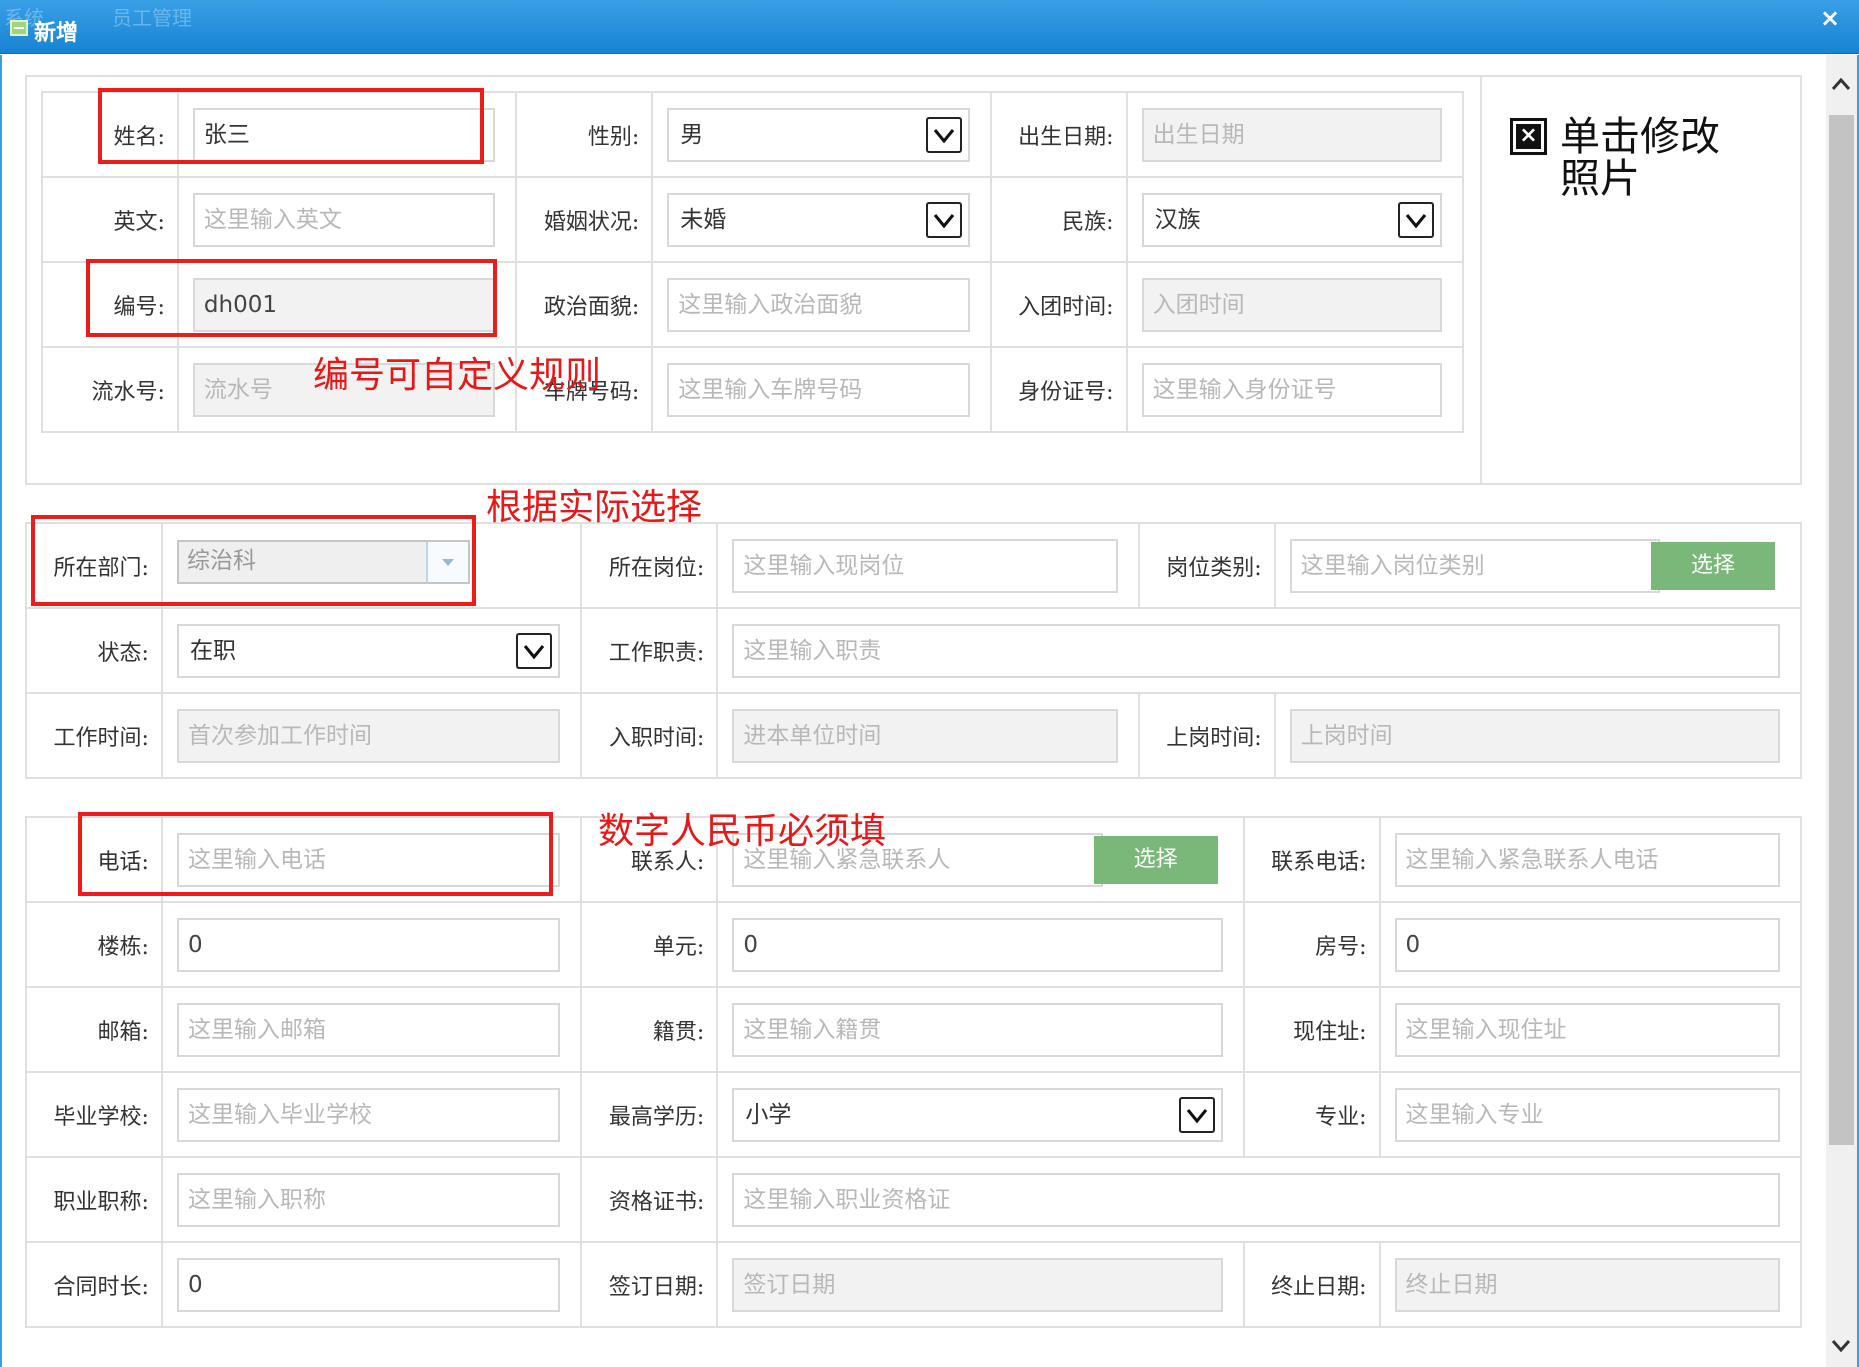 Image resolution: width=1859 pixels, height=1367 pixels. What do you see at coordinates (110, 389) in the screenshot?
I see `serial-number-label: 流水号:` at bounding box center [110, 389].